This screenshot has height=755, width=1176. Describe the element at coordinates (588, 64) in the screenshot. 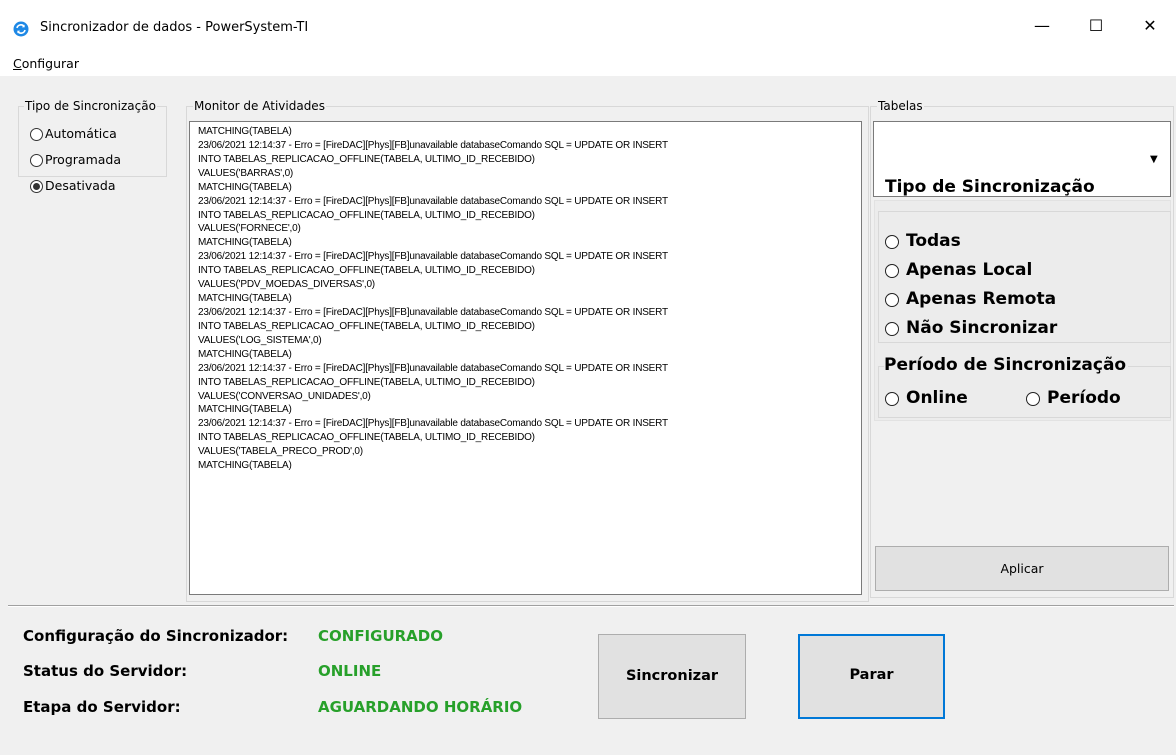

I see `menu-bar` at that location.